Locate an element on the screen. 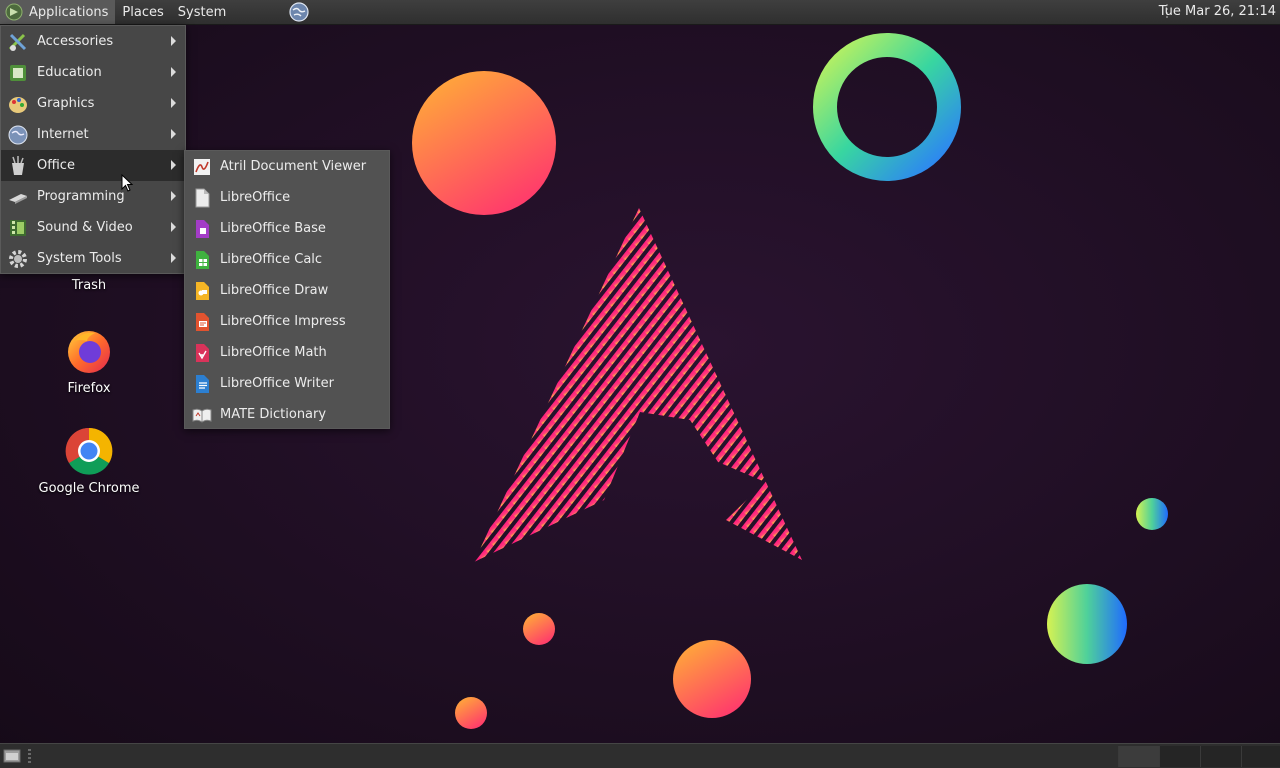  menu-item-internet: Internet is located at coordinates (93, 134).